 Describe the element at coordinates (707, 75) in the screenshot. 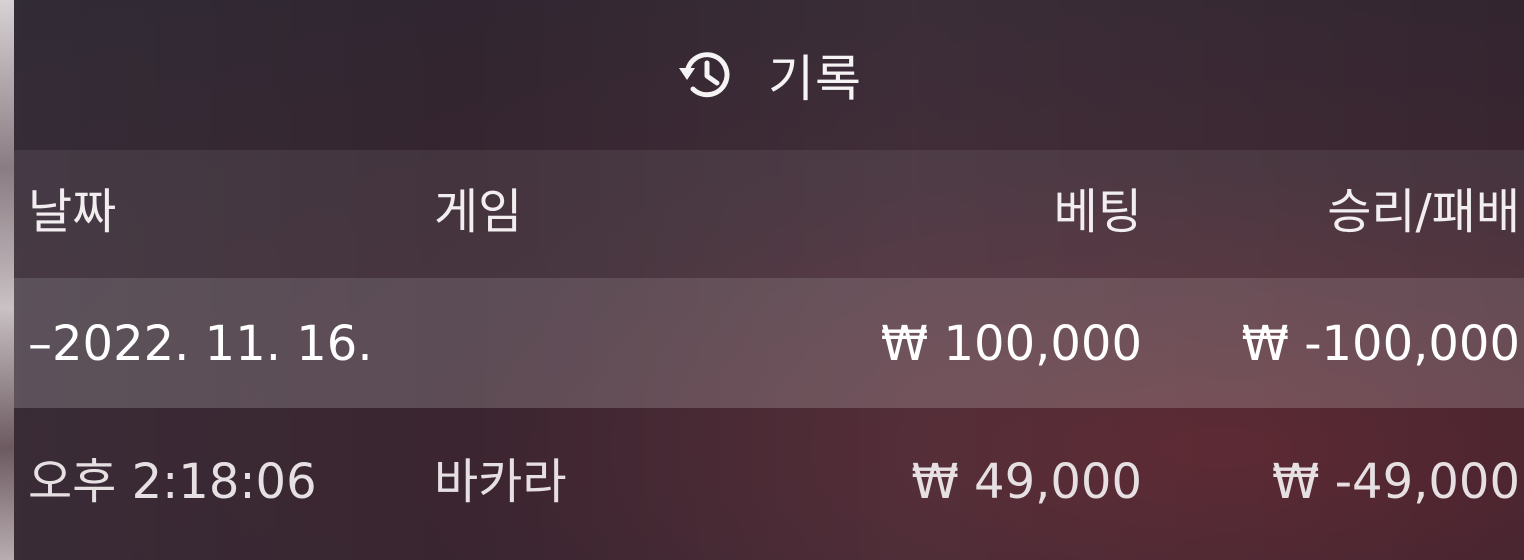

I see `history-icon` at that location.